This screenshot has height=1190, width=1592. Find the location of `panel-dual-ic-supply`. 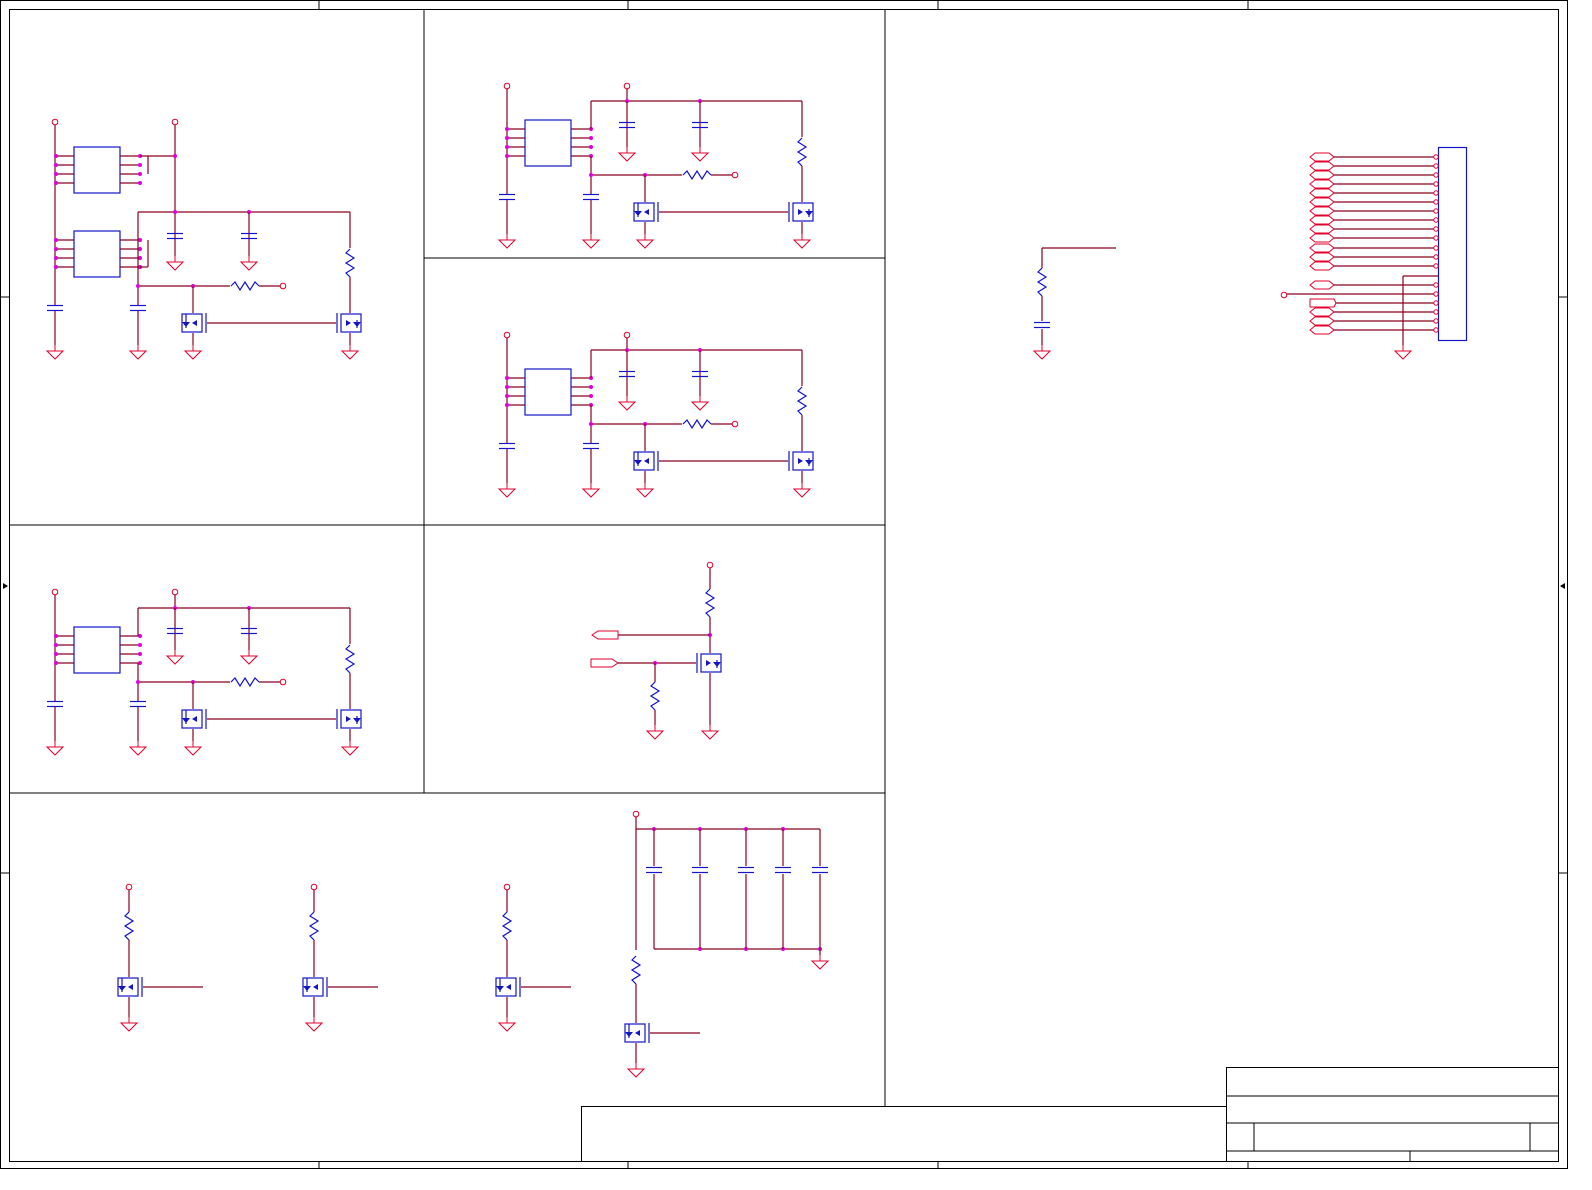

panel-dual-ic-supply is located at coordinates (204, 239).